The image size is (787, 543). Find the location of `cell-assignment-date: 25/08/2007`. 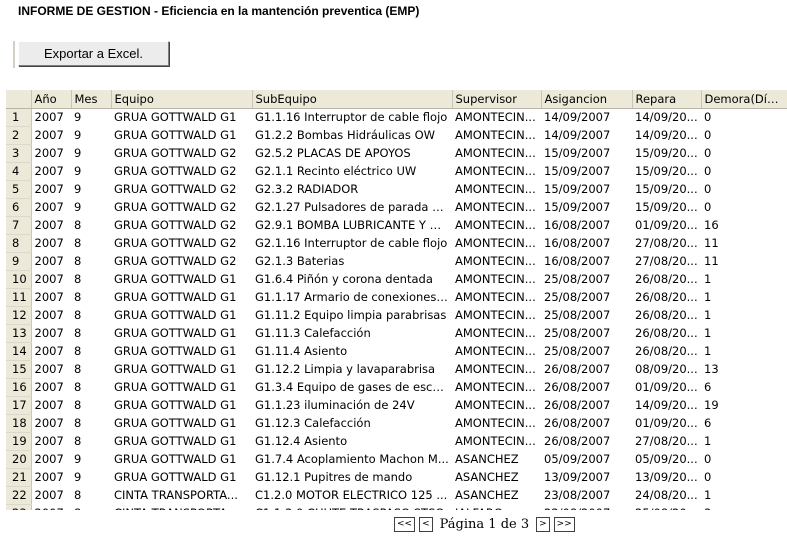

cell-assignment-date: 25/08/2007 is located at coordinates (586, 333).